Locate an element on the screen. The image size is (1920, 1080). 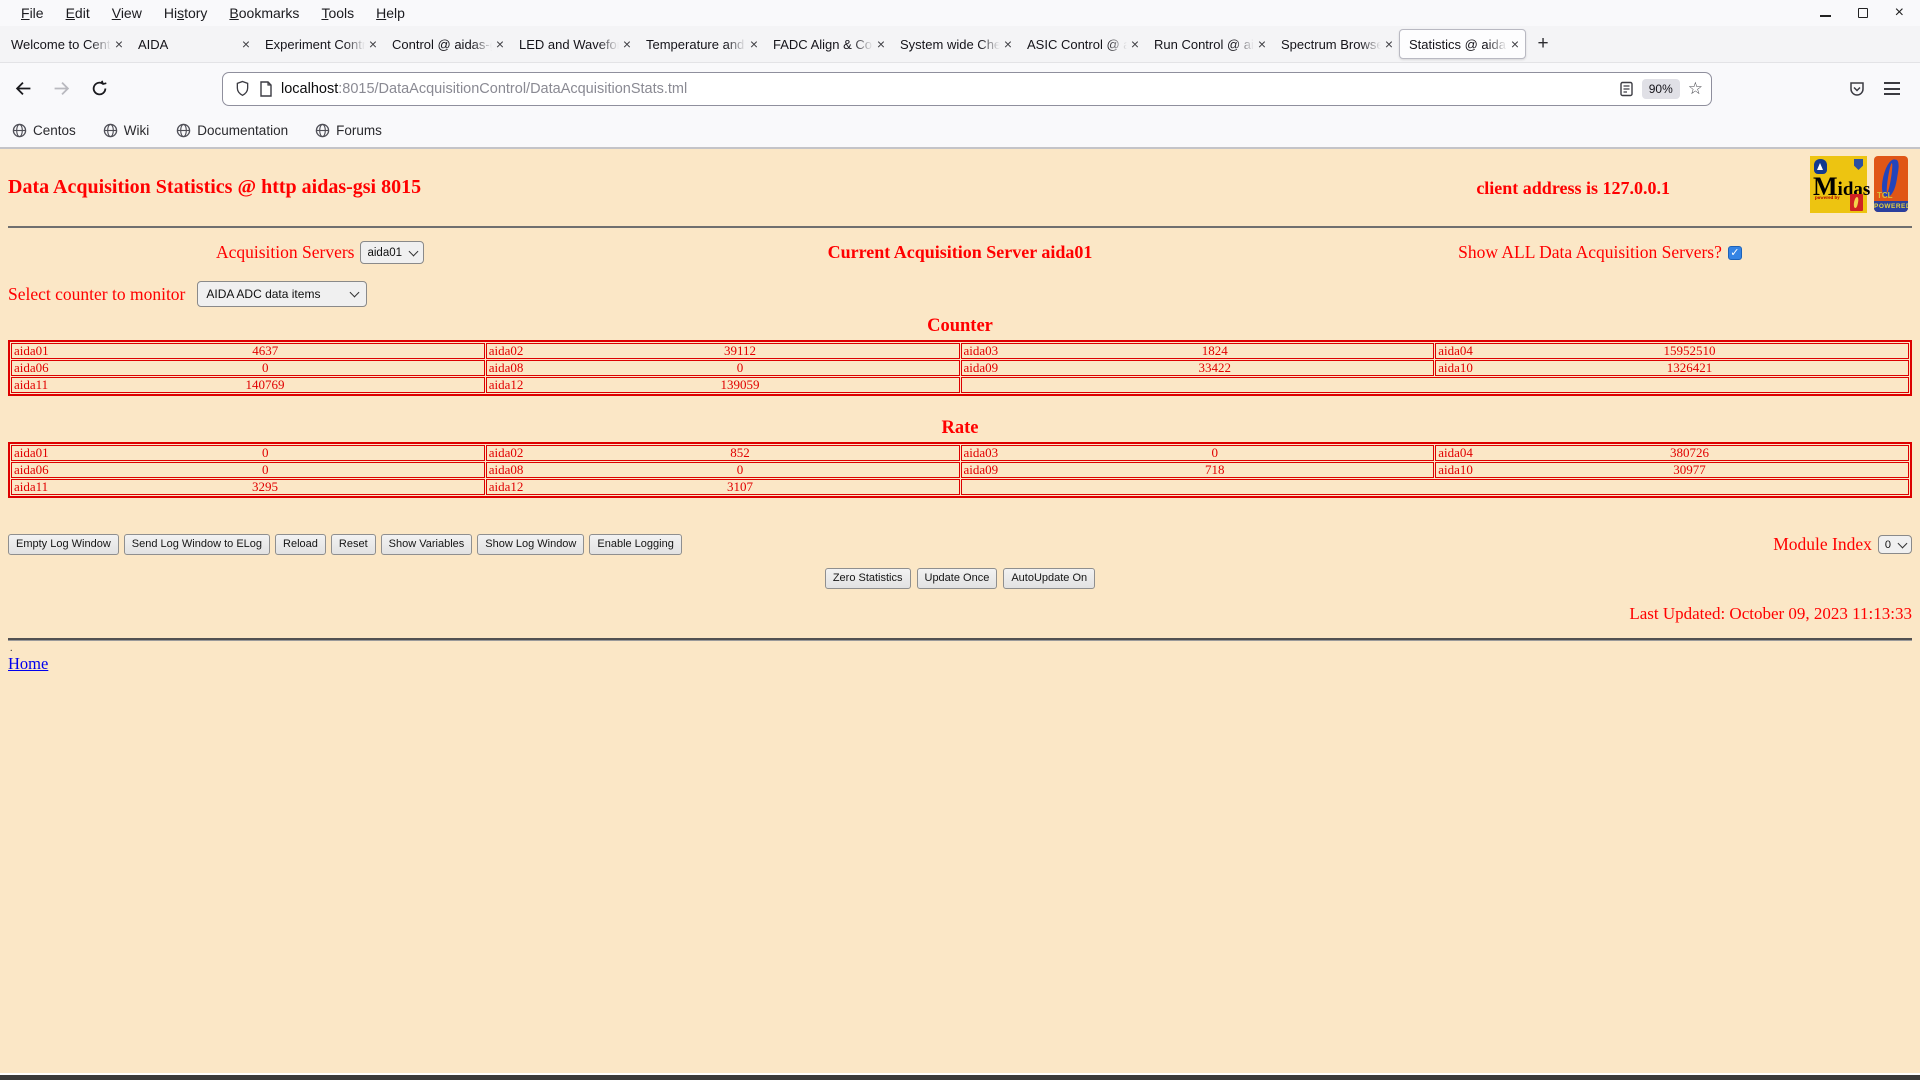
tab-system-check: System wide Check× is located at coordinates (954, 44).